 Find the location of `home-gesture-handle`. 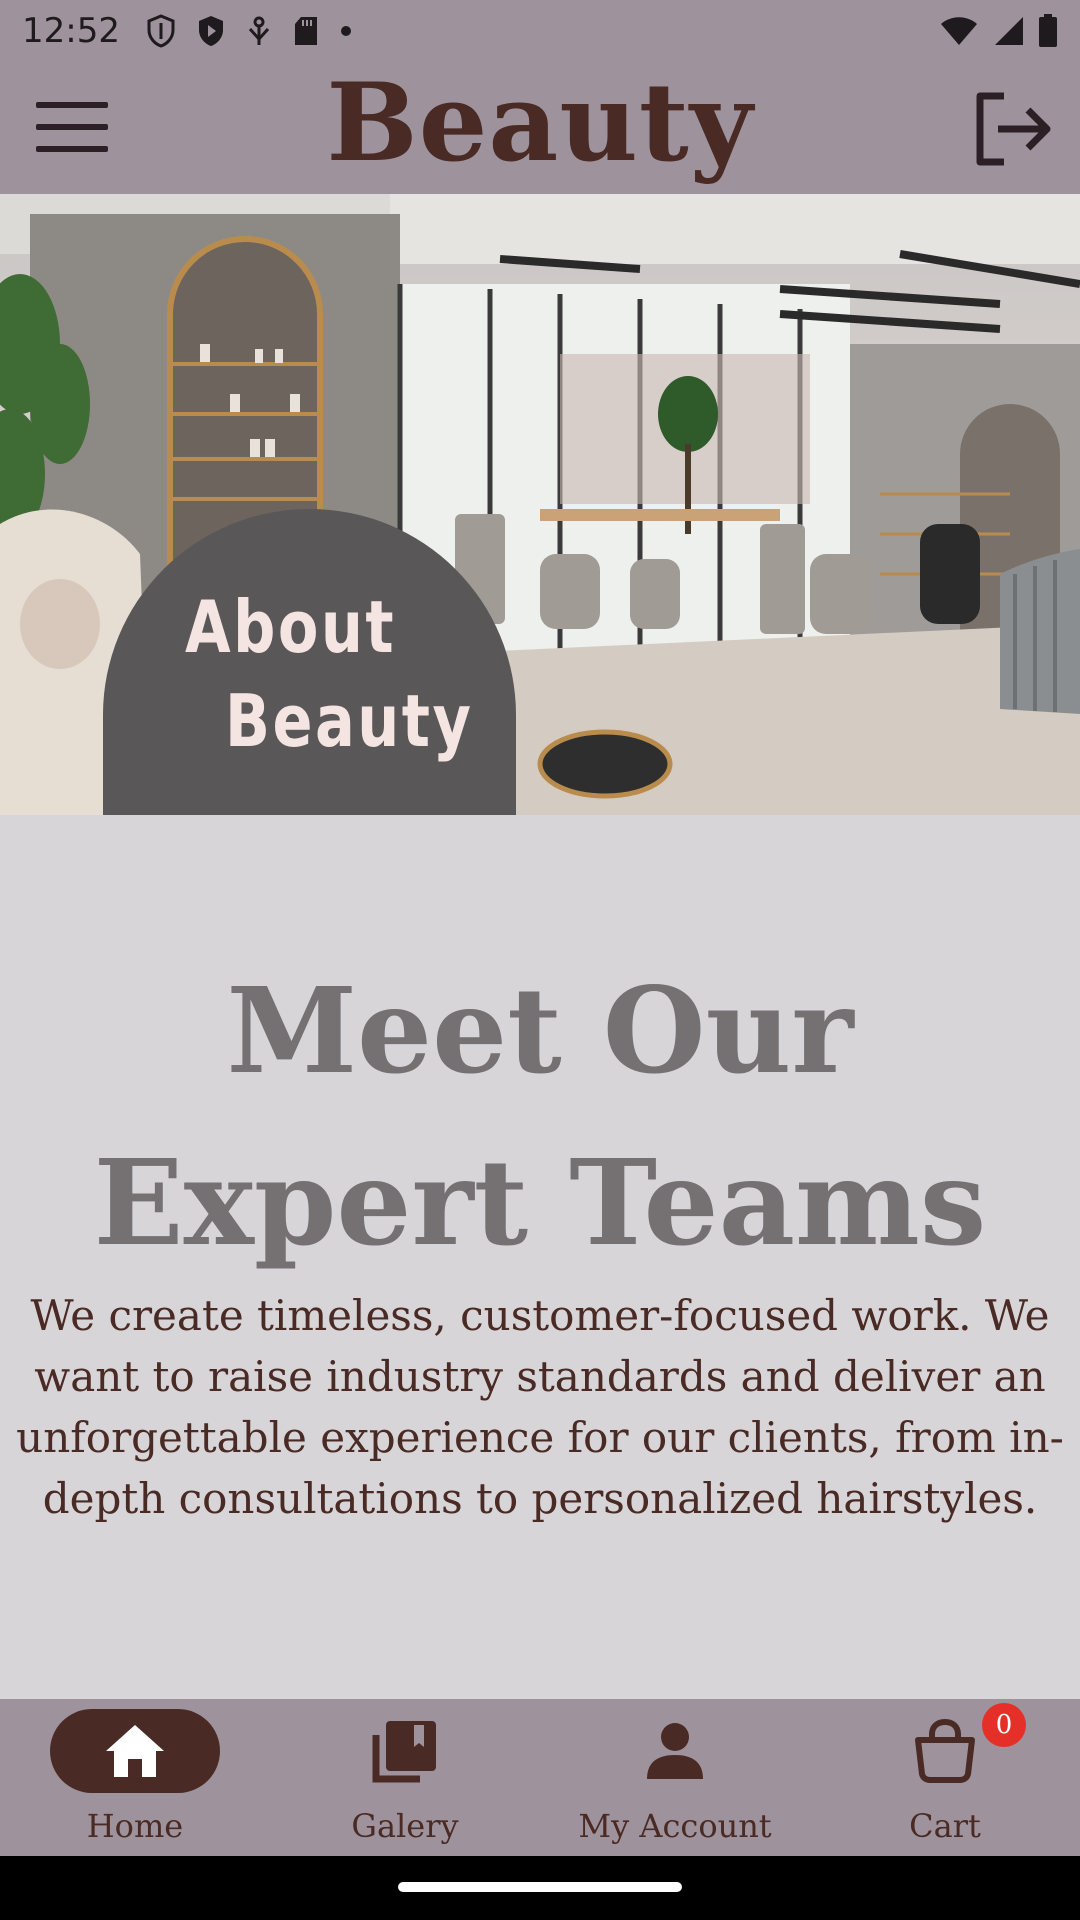

home-gesture-handle is located at coordinates (540, 1887).